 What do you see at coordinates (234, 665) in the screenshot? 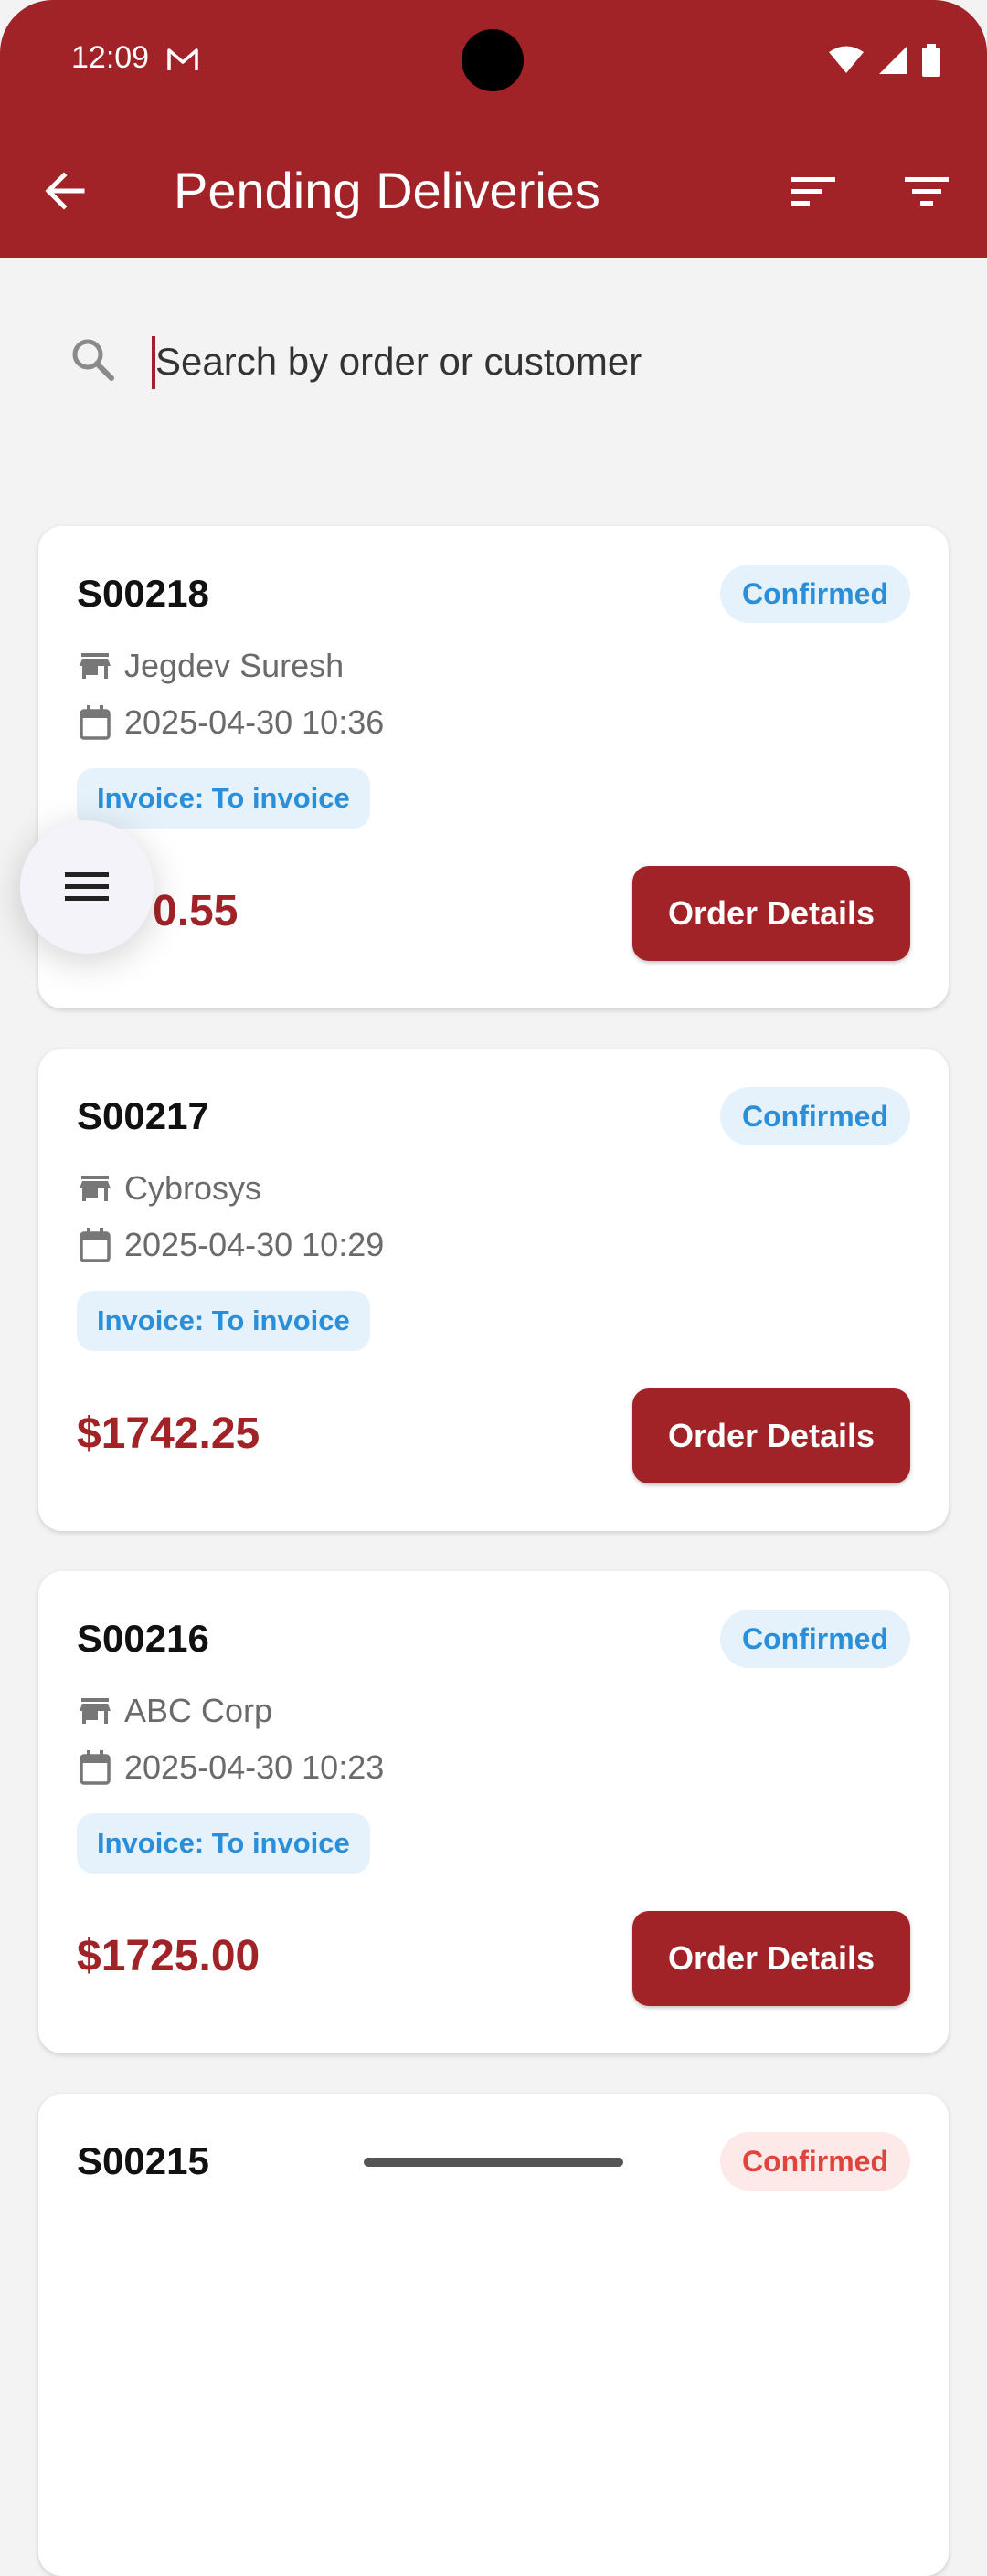
I see `customer-name: Jegdev Suresh` at bounding box center [234, 665].